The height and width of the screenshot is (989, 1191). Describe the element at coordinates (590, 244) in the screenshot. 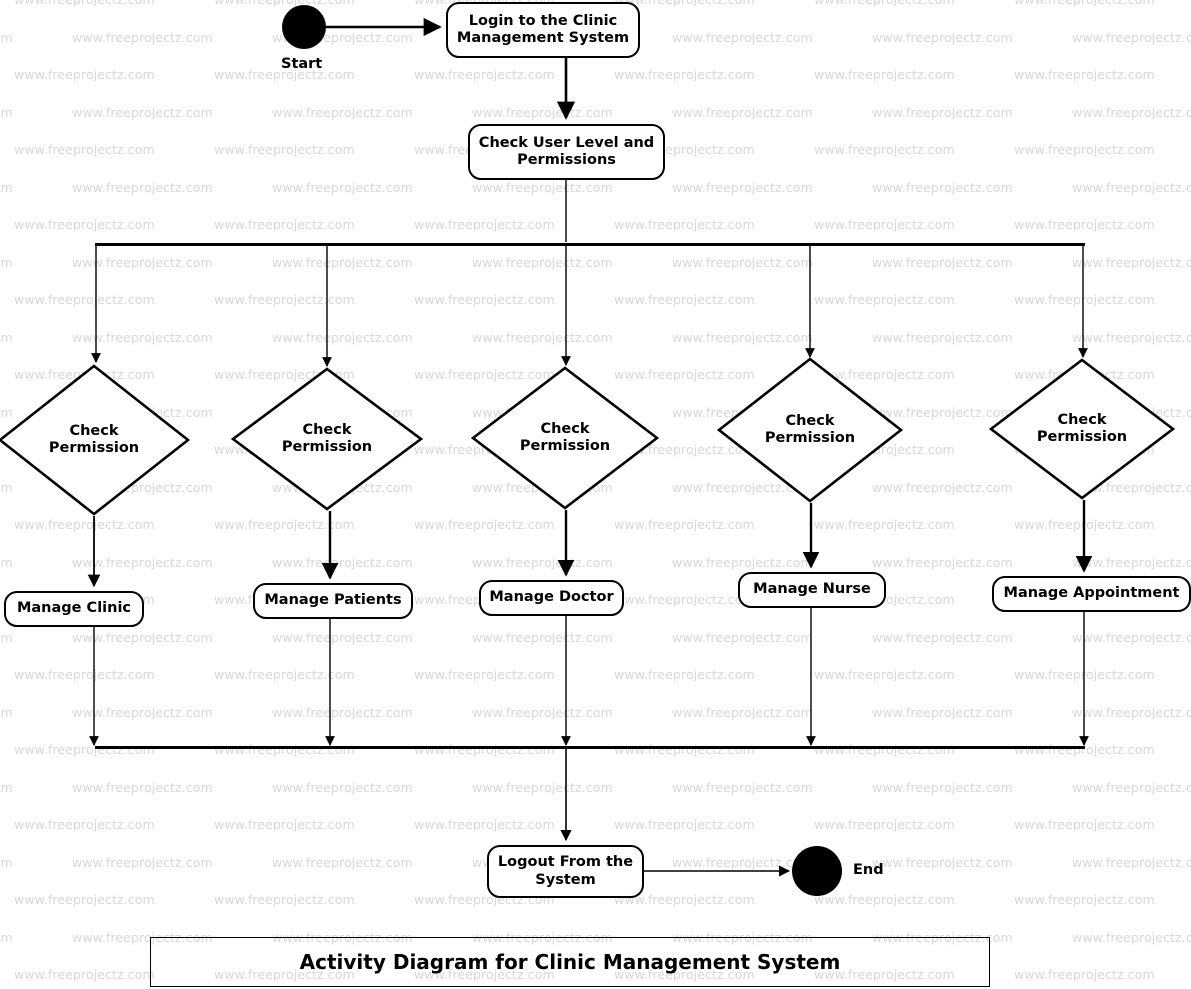

I see `fork-bar` at that location.